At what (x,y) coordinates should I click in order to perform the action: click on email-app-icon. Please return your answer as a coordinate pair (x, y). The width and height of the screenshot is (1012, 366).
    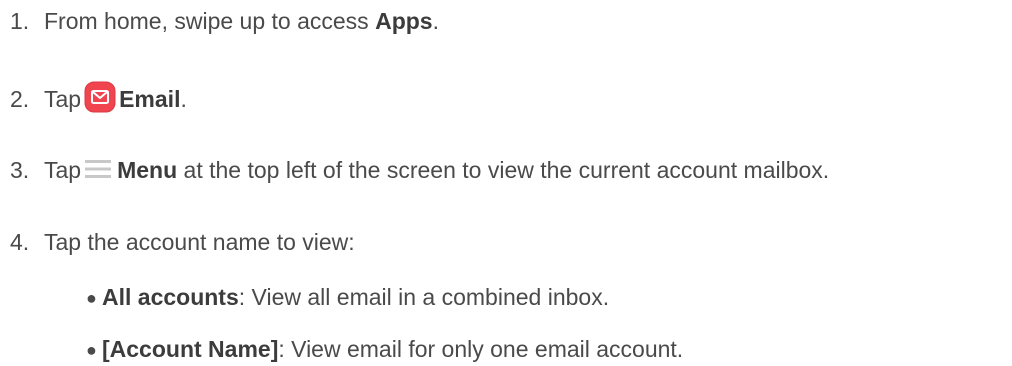
    Looking at the image, I should click on (100, 97).